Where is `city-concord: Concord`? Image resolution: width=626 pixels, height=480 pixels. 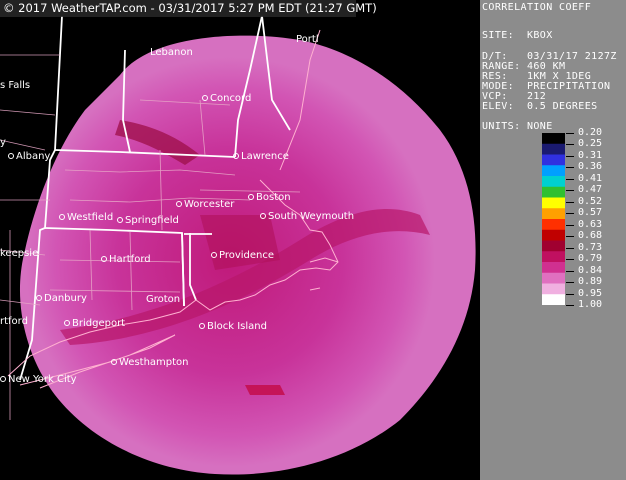
city-concord: Concord is located at coordinates (226, 99).